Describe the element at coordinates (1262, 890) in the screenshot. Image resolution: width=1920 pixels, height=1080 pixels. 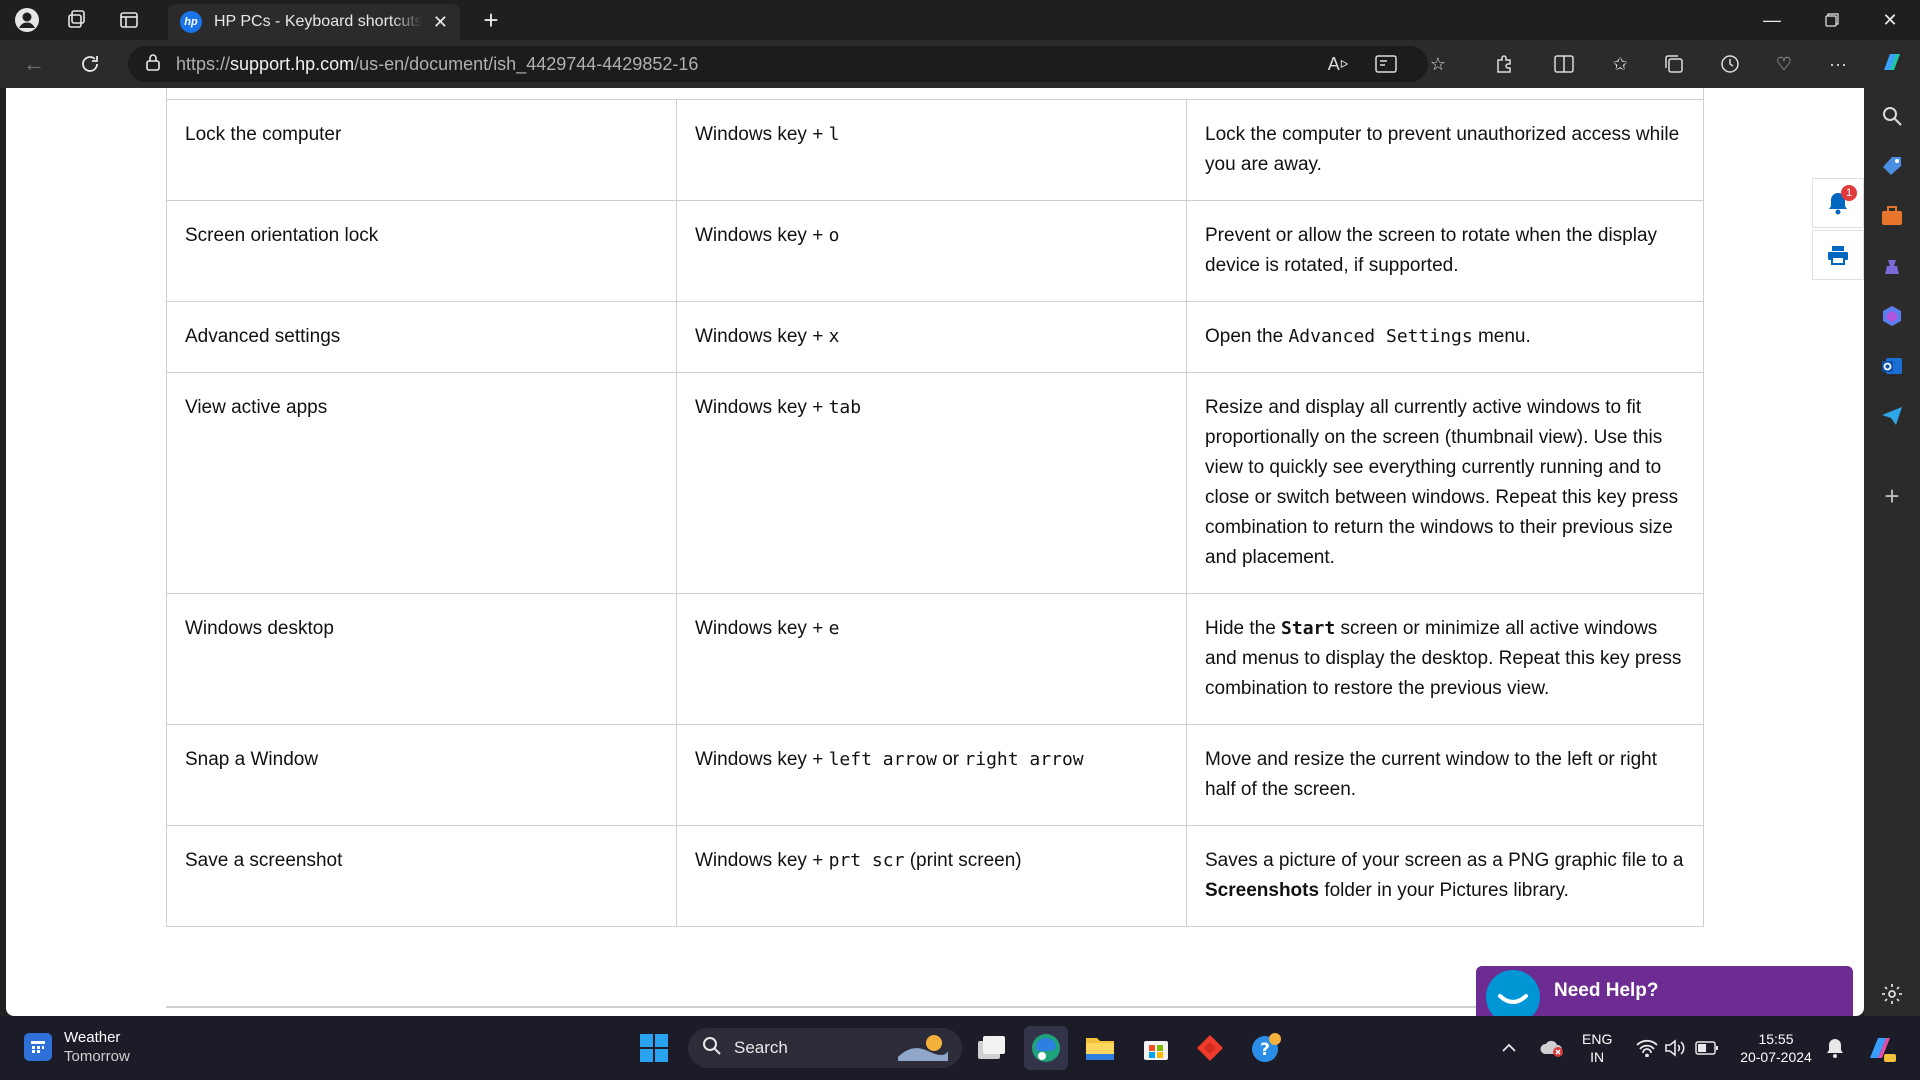
I see `description-segment: Screenshots` at that location.